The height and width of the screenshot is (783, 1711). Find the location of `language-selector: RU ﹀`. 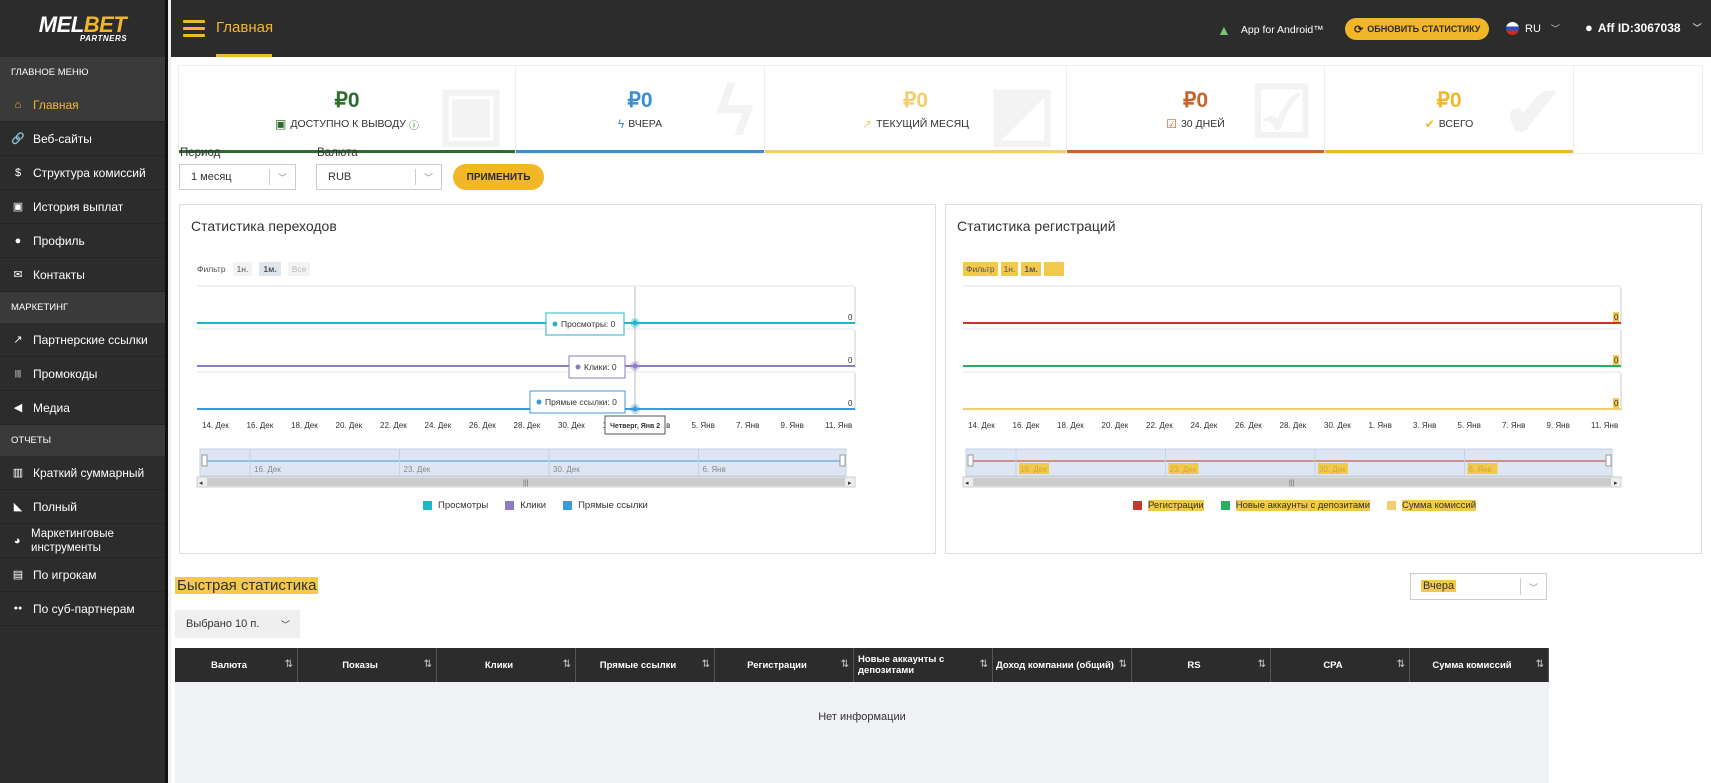

language-selector: RU ﹀ is located at coordinates (1533, 28).